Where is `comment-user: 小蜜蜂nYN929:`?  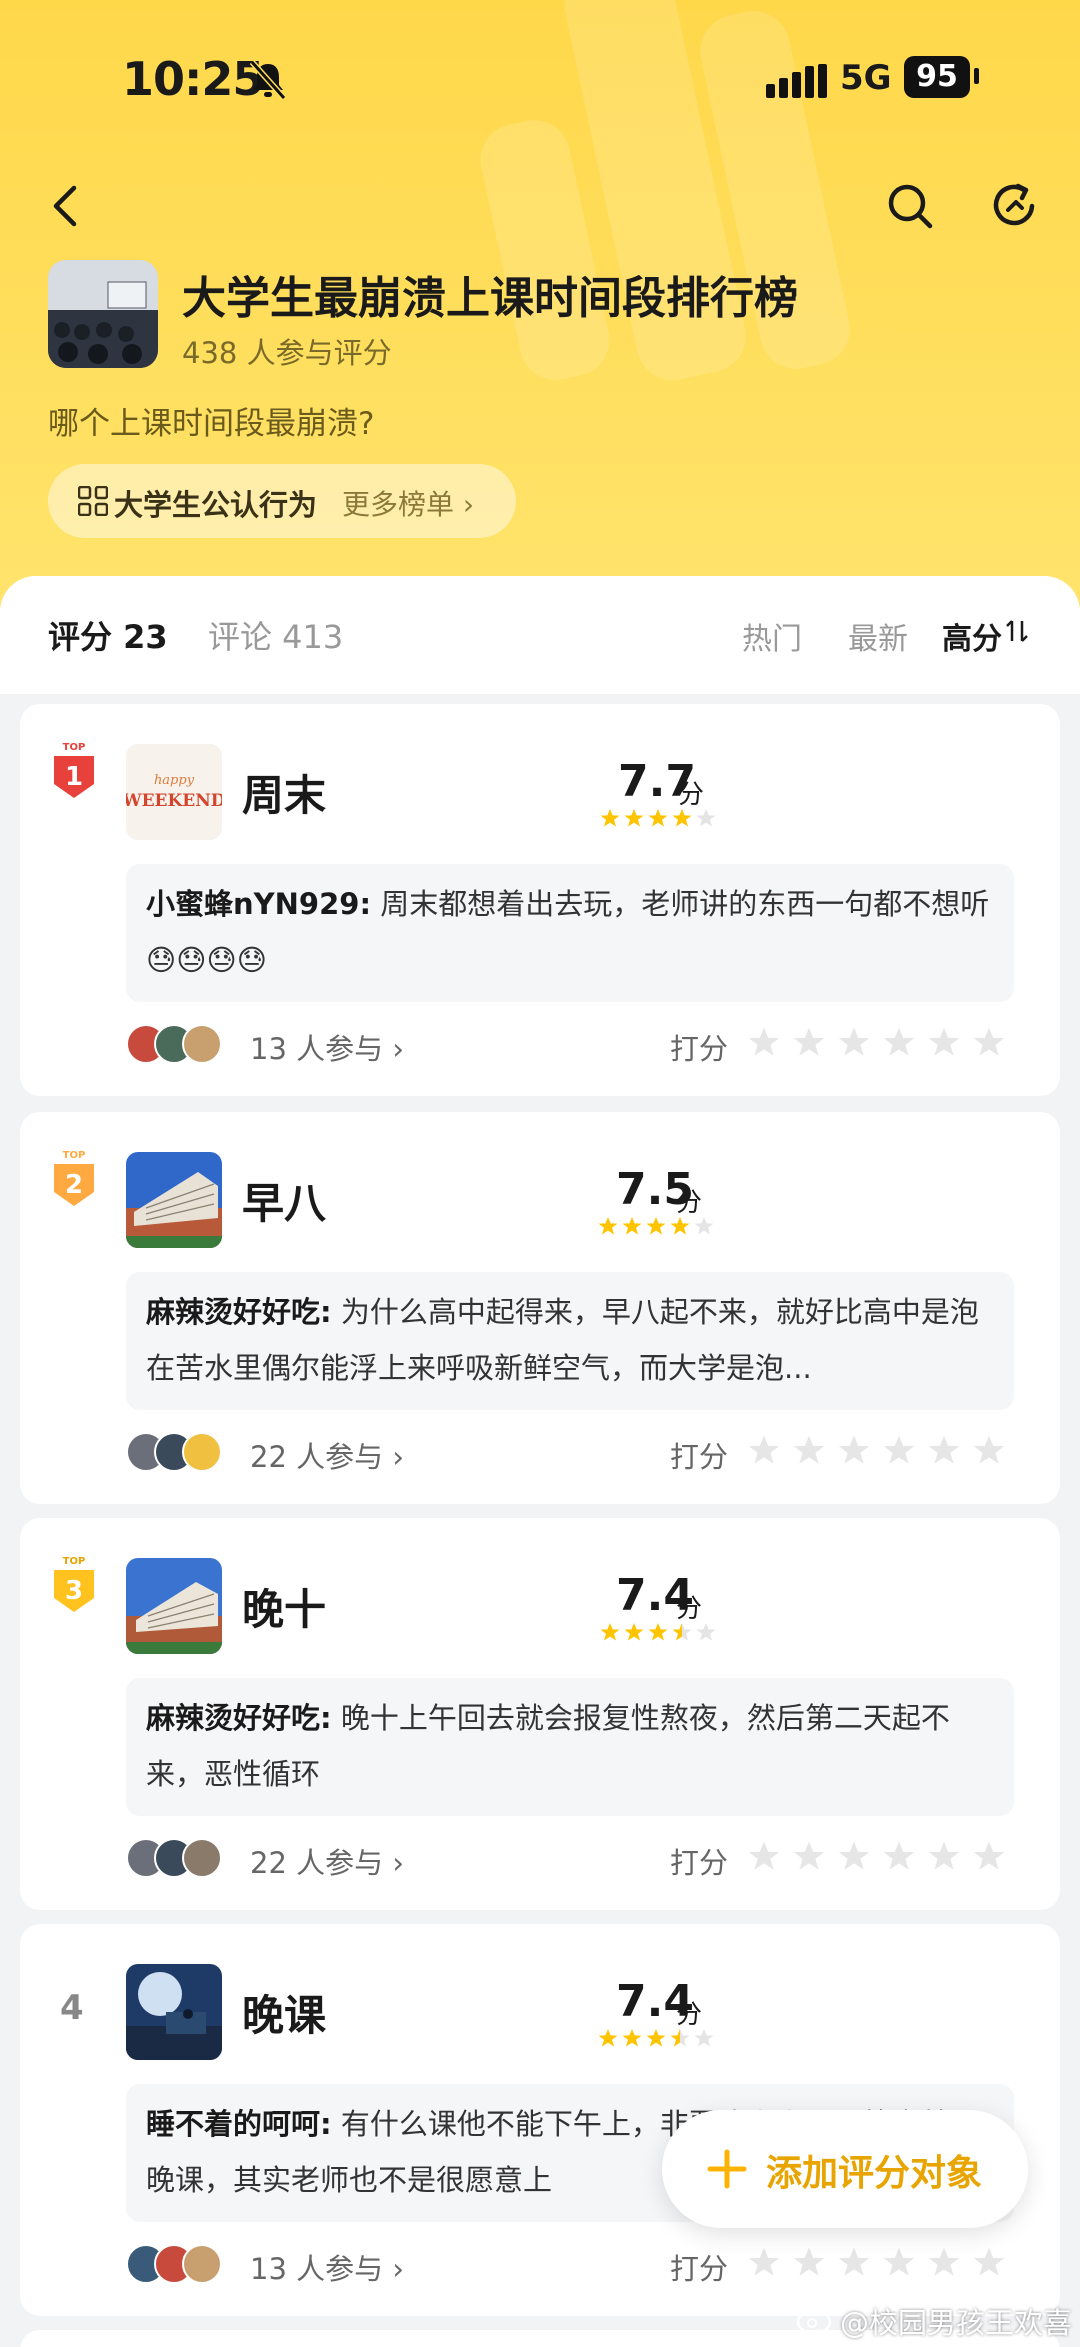
comment-user: 小蜜蜂nYN929: is located at coordinates (259, 904).